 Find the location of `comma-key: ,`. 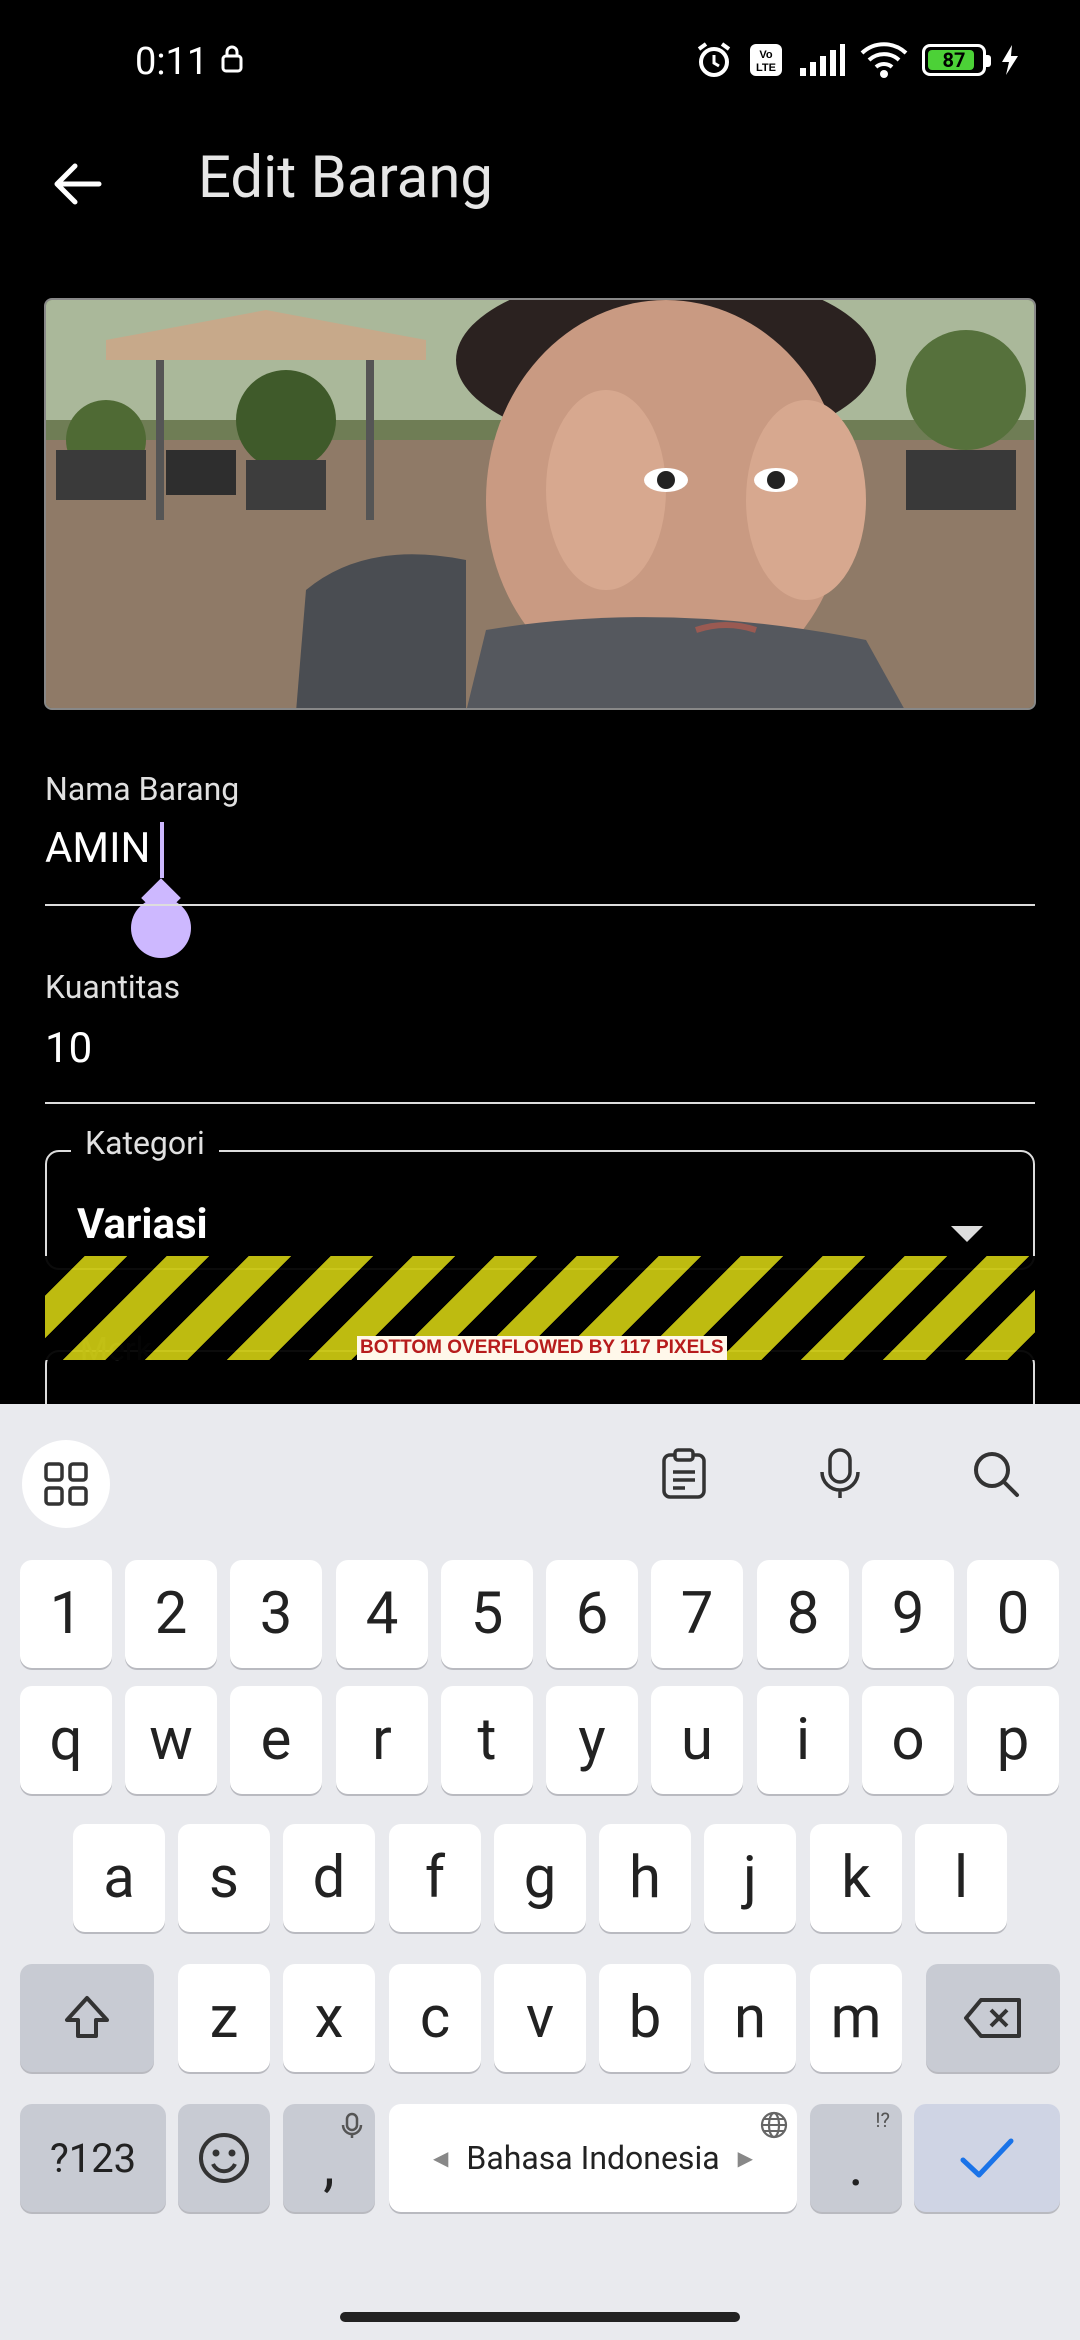

comma-key: , is located at coordinates (329, 2158).